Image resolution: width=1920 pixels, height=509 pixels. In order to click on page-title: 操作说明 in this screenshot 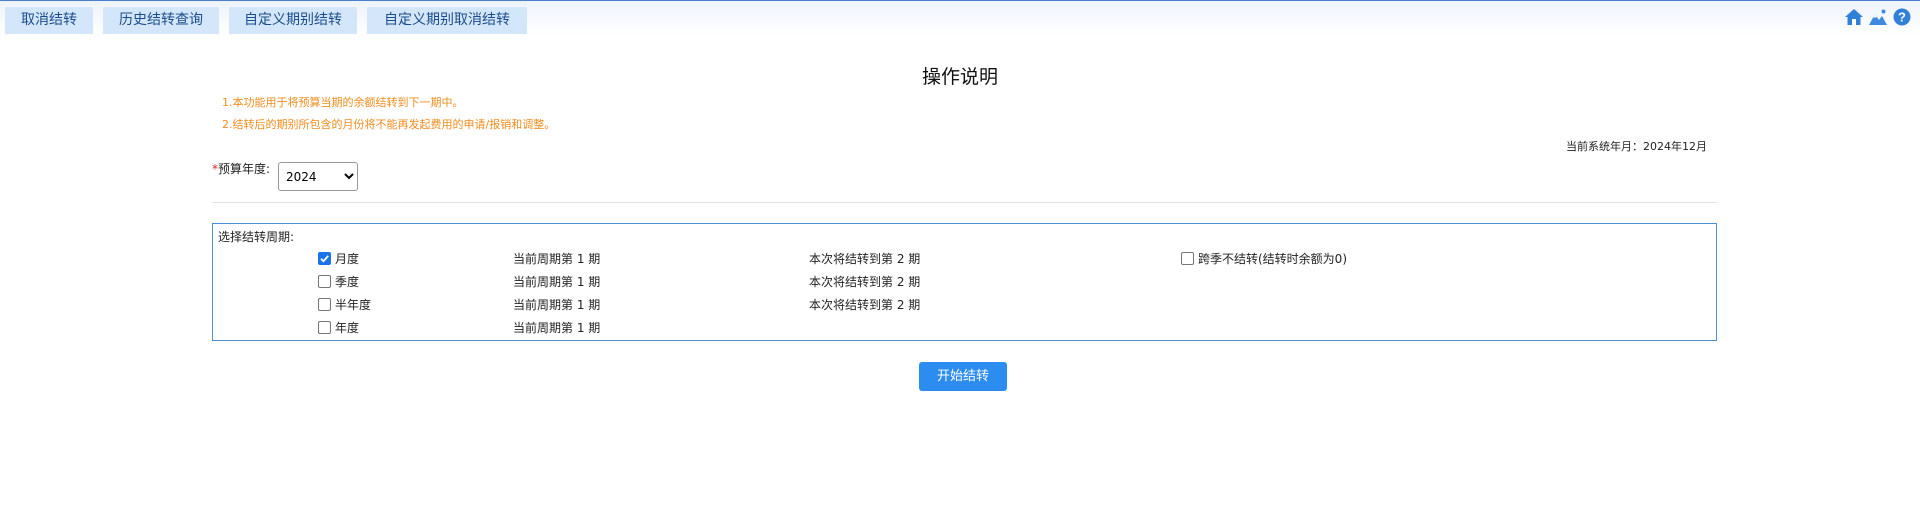, I will do `click(959, 77)`.